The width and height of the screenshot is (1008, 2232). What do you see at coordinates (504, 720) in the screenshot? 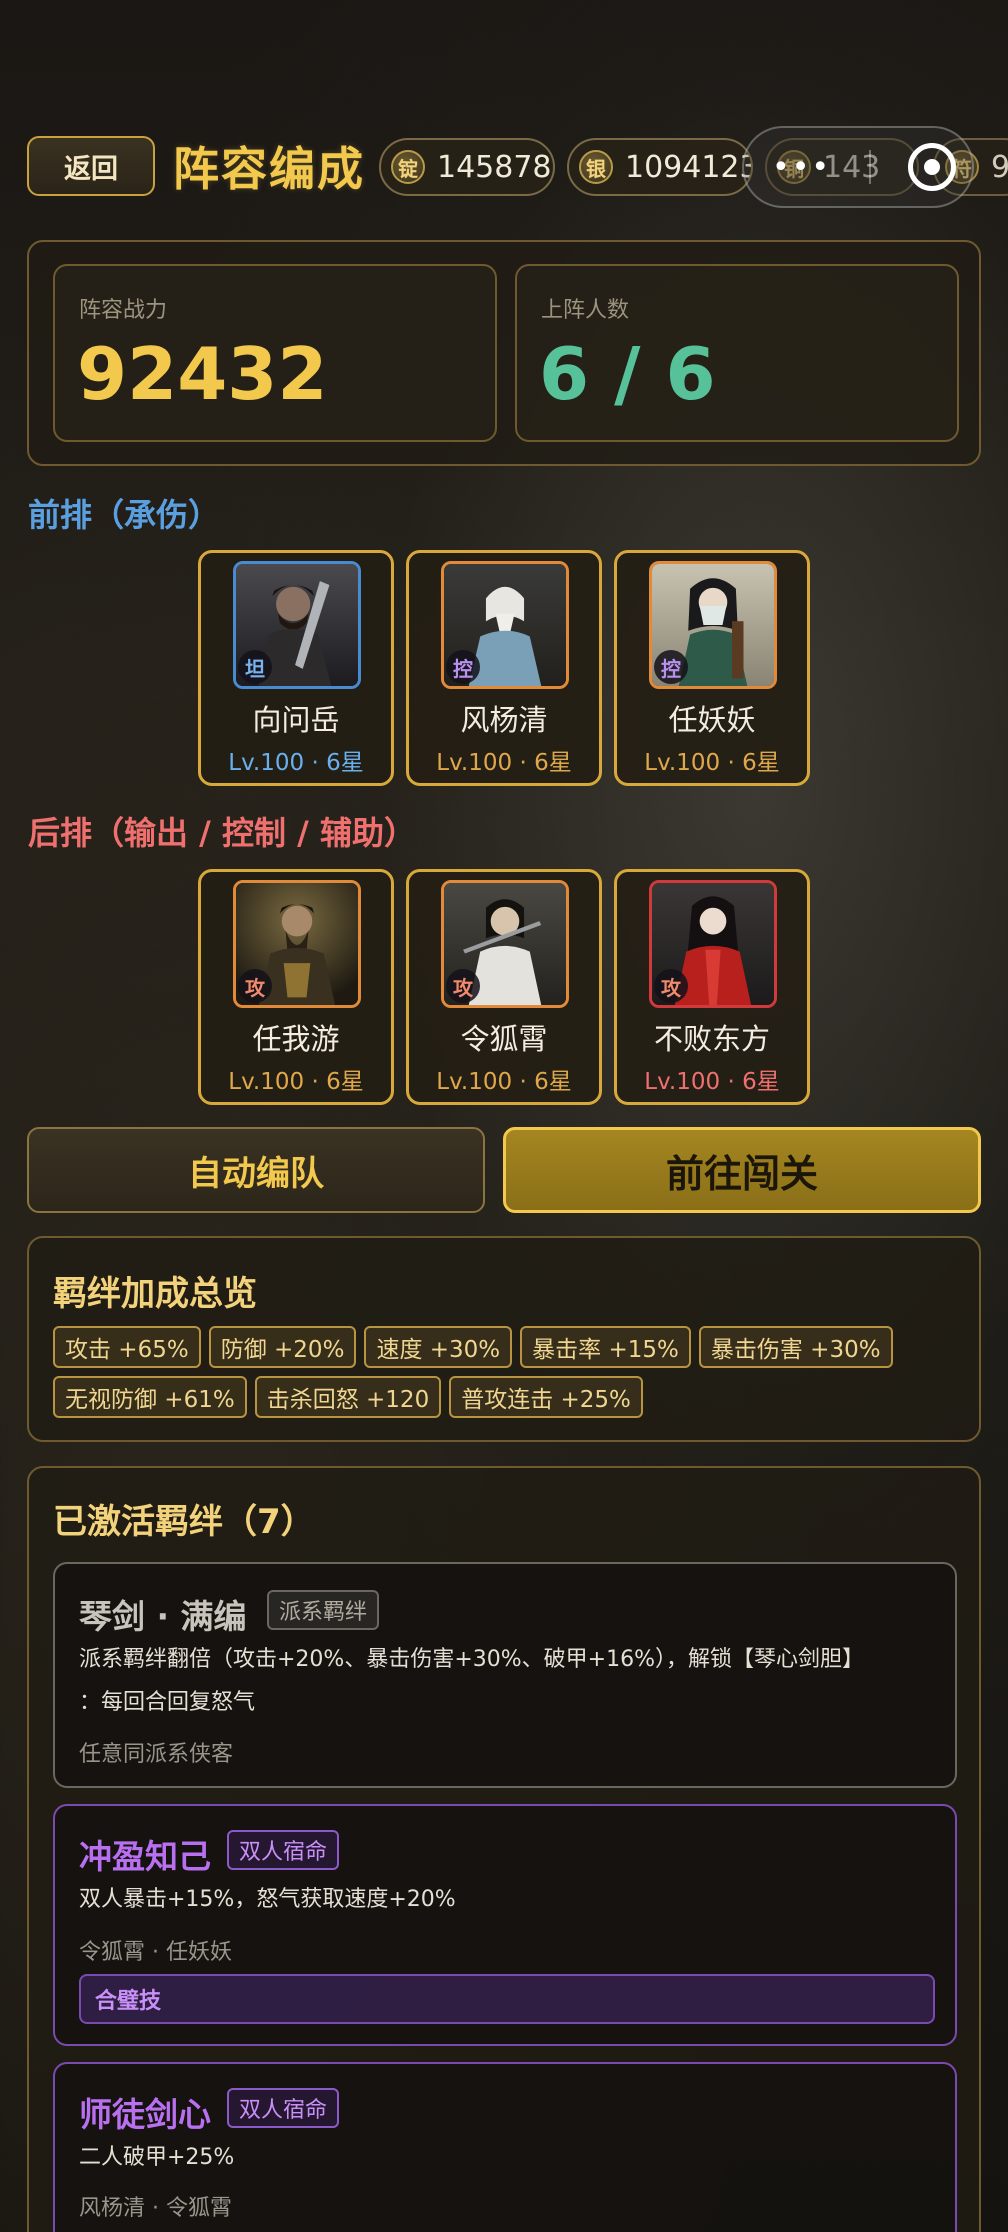
I see `hero-name: 风杨清` at bounding box center [504, 720].